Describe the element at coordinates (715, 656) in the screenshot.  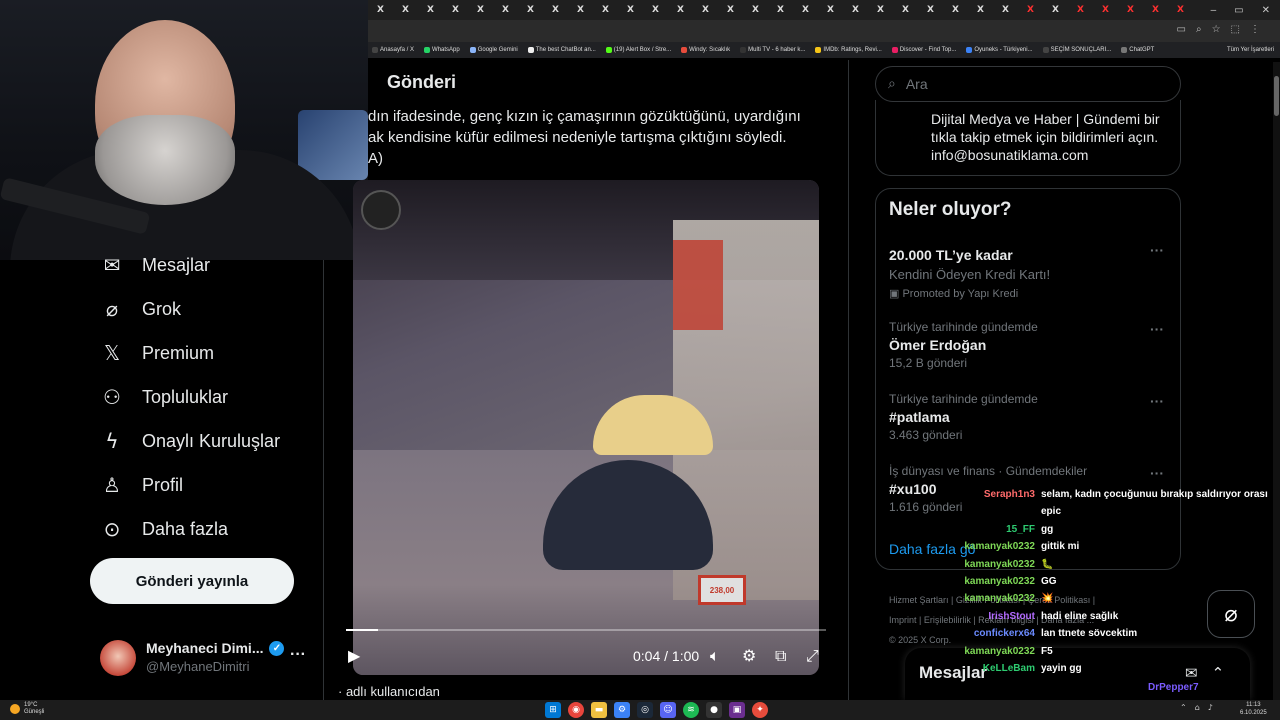
I see `volume-icon: 🔈︎` at that location.